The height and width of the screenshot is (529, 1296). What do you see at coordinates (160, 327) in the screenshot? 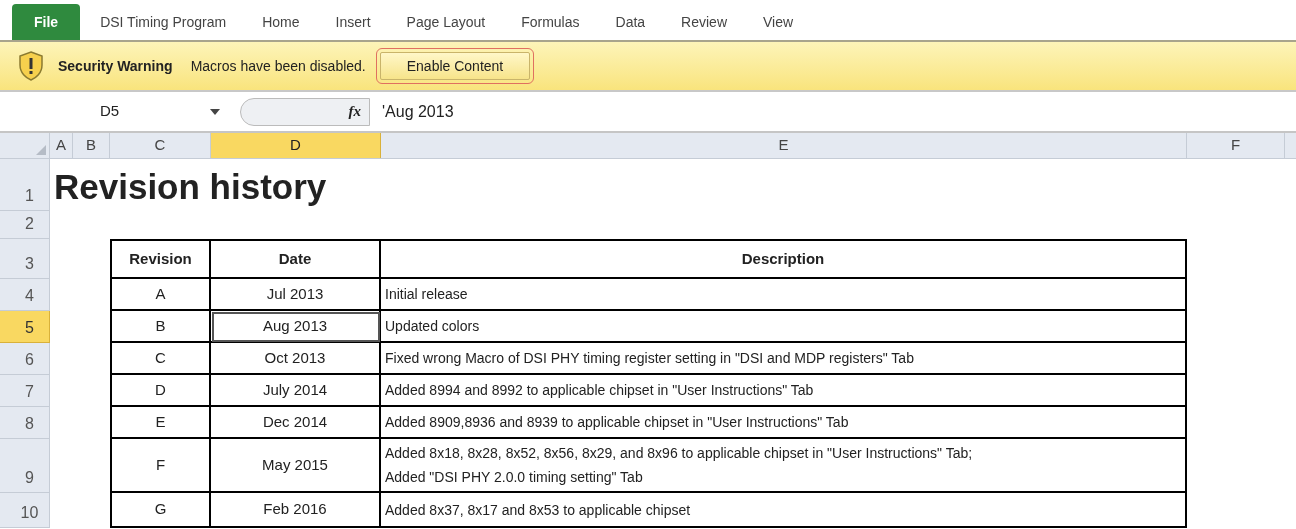
I see `table-cell: B` at bounding box center [160, 327].